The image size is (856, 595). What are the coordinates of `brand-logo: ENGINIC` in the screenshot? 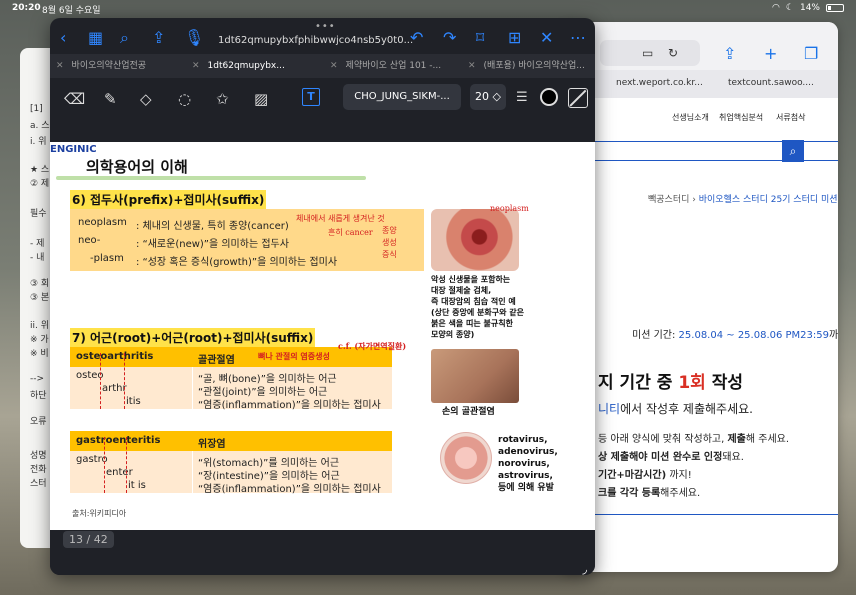 It's located at (73, 149).